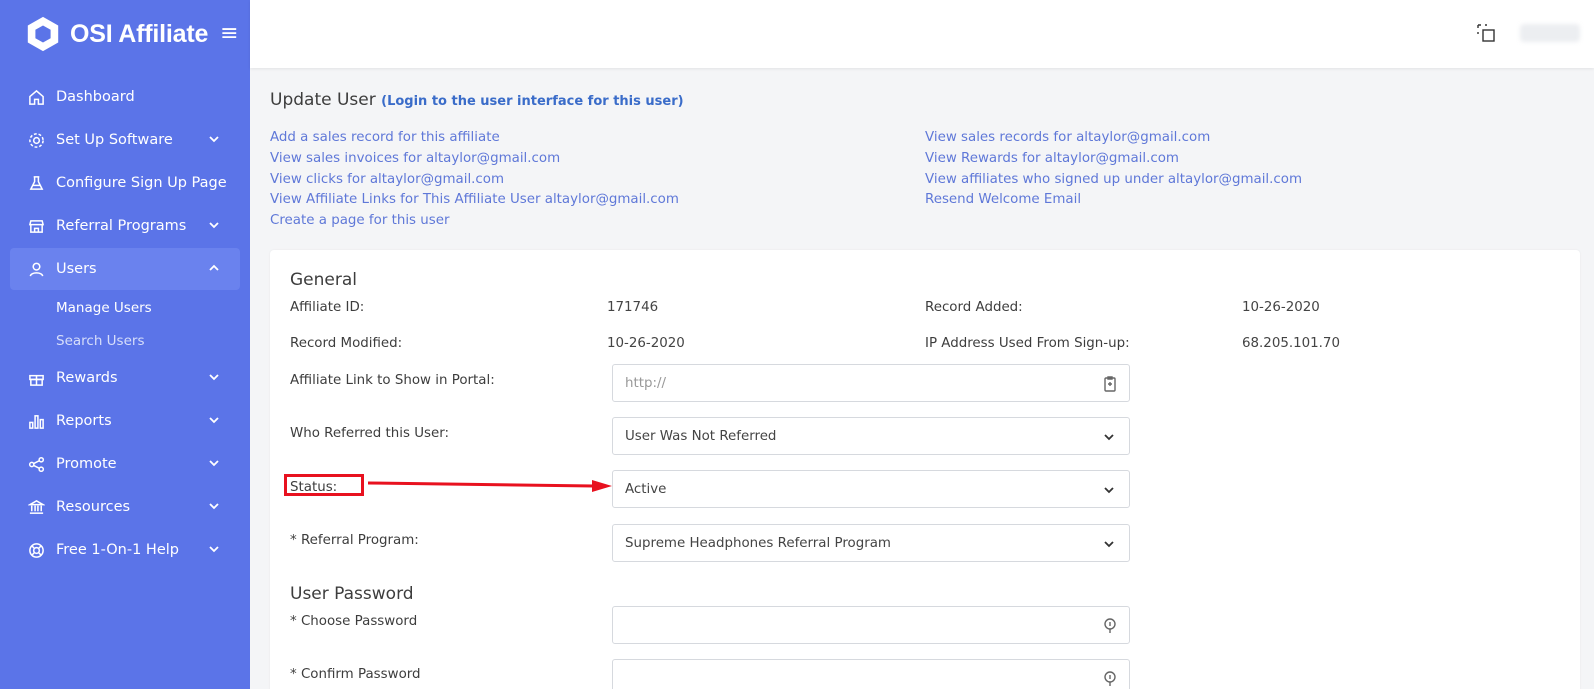 This screenshot has height=689, width=1594. What do you see at coordinates (36, 421) in the screenshot?
I see `bar-chart-icon` at bounding box center [36, 421].